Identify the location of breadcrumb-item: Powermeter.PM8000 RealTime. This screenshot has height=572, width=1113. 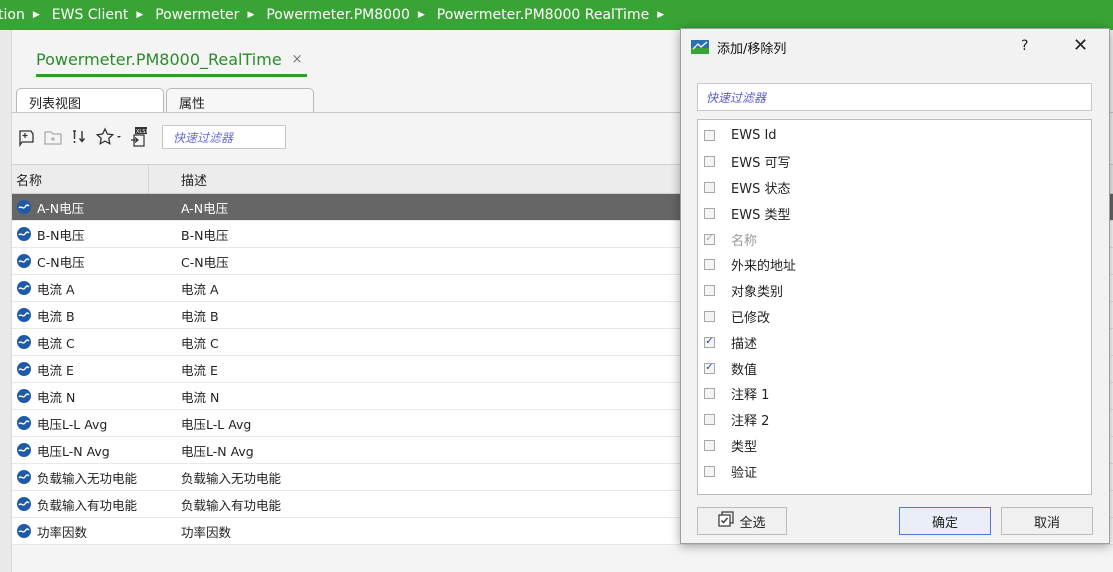
(543, 15).